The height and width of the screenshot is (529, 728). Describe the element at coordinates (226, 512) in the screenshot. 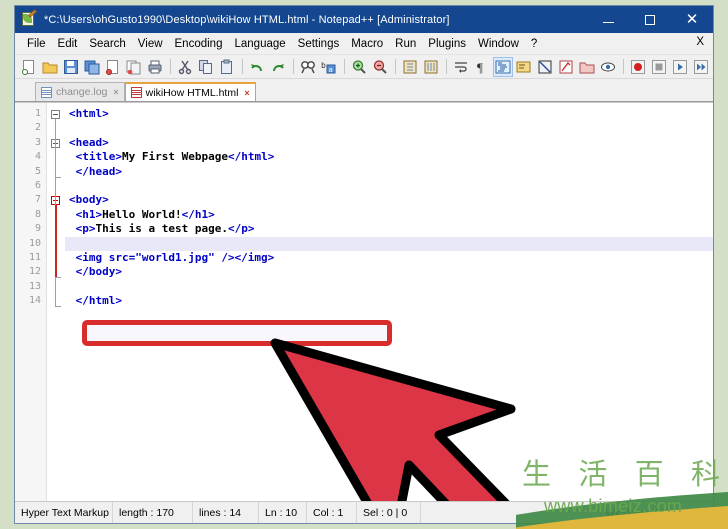

I see `status-lines: lines : 14` at that location.